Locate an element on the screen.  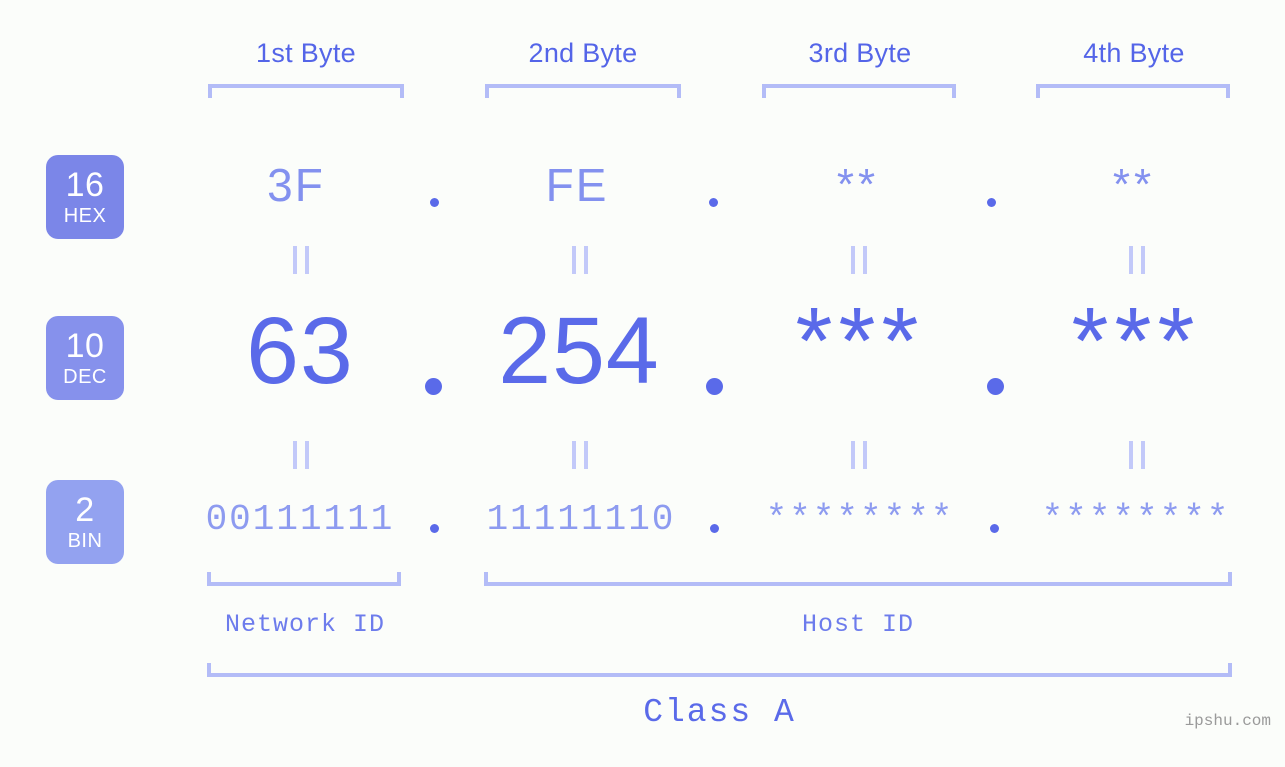
hex-value-byte-4: ** is located at coordinates (1134, 184).